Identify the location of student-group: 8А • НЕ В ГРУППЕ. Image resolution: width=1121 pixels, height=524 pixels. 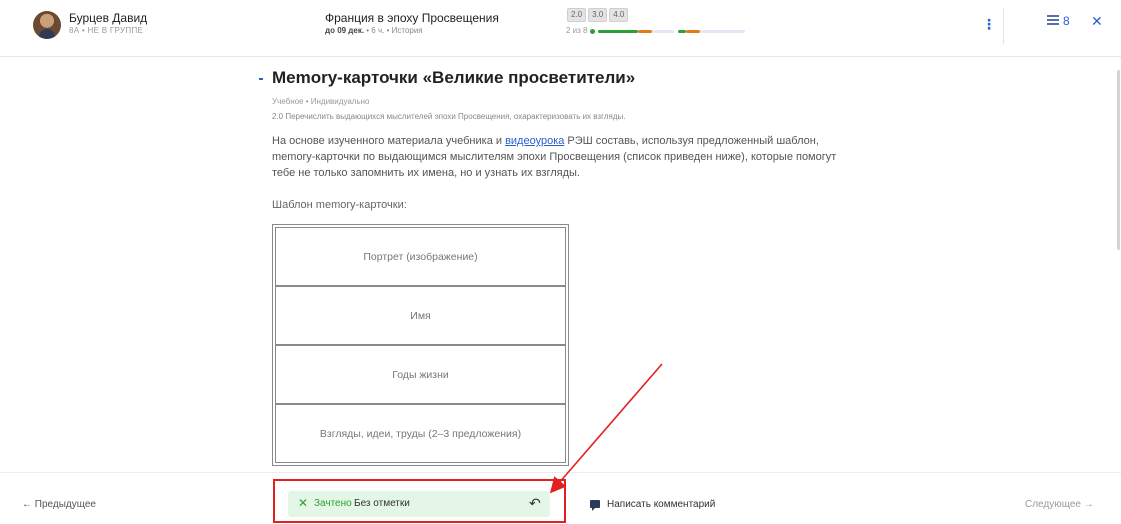
(106, 30).